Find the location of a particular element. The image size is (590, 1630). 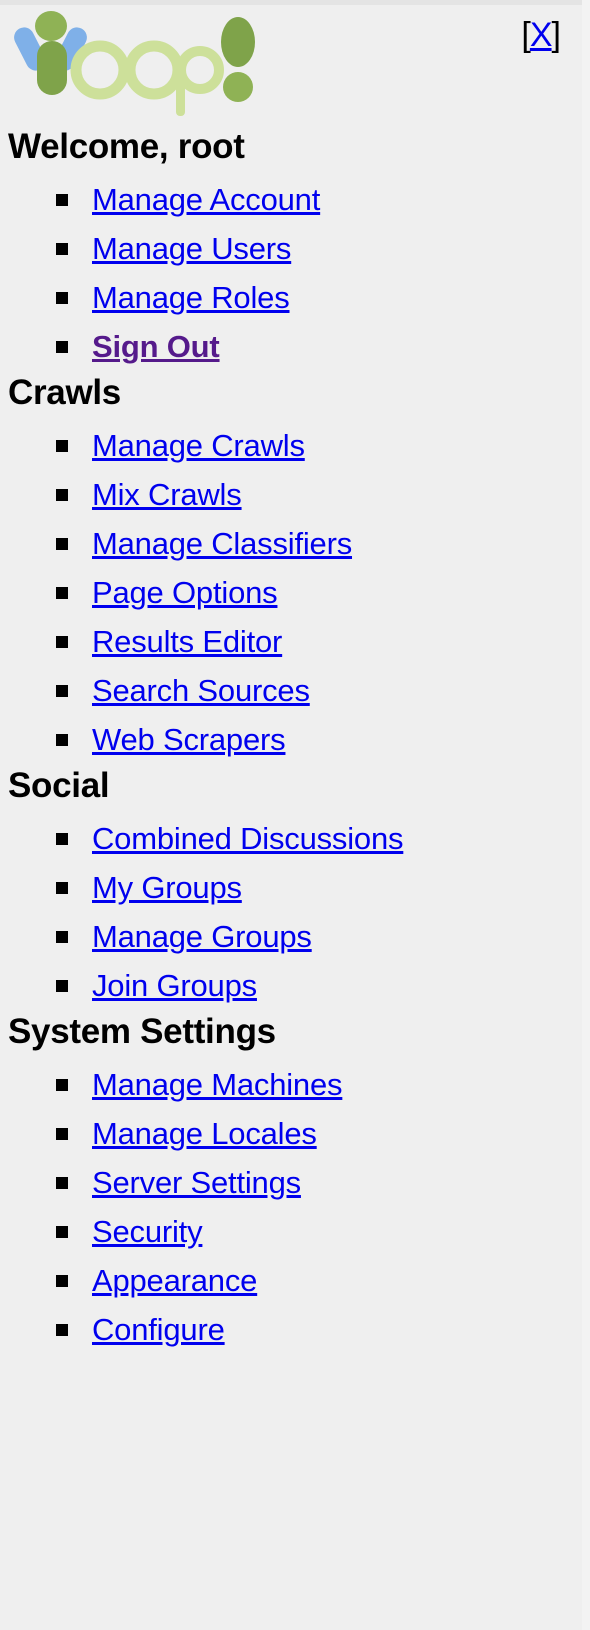

list-item: Mix Crawls is located at coordinates (295, 494).